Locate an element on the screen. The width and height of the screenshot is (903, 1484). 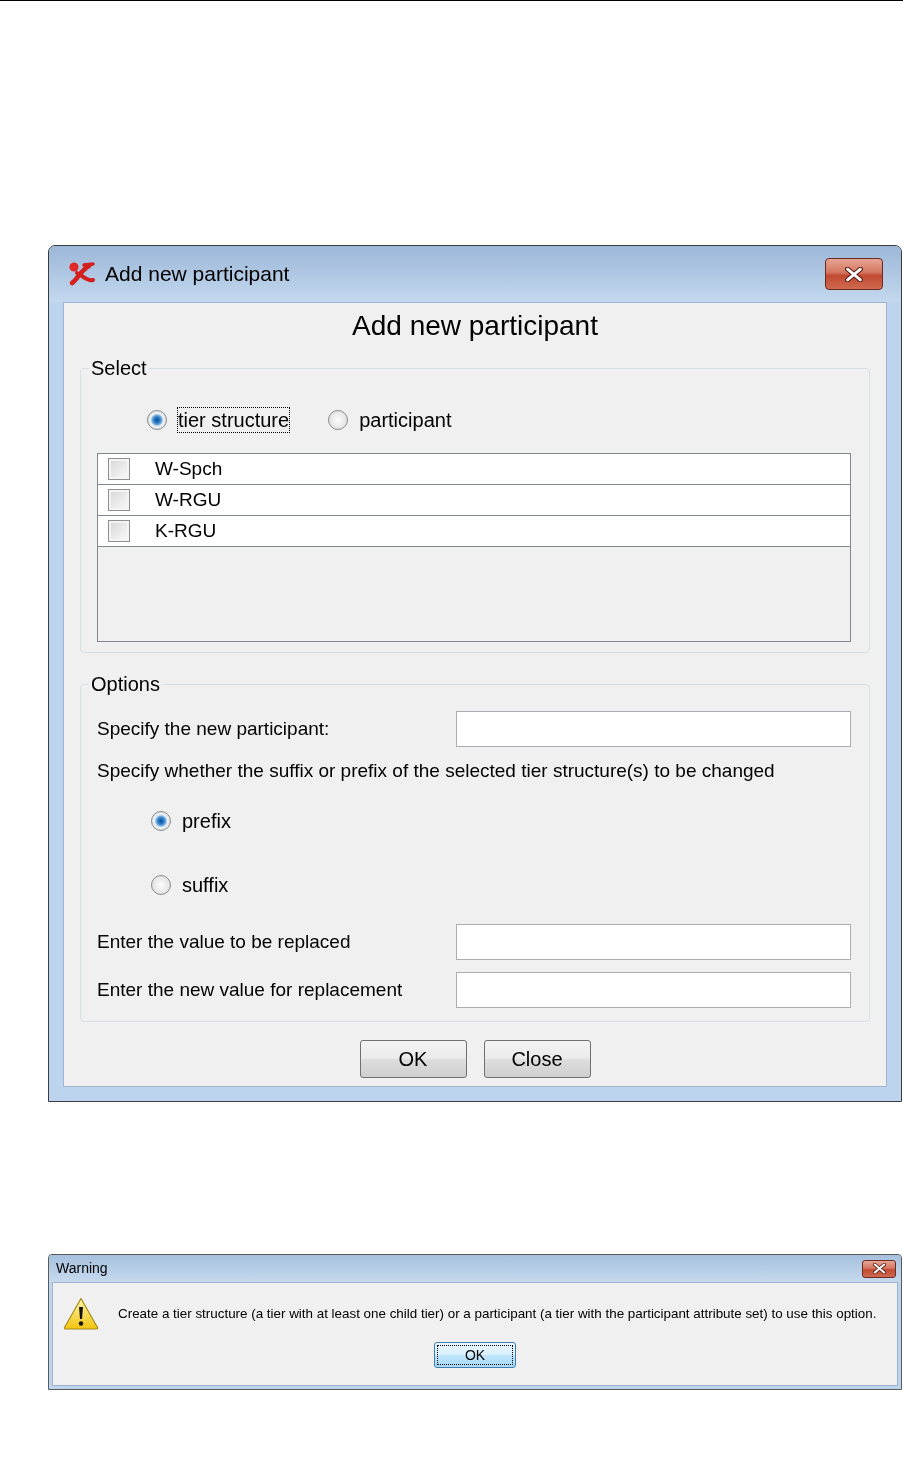
radio-button: prefix is located at coordinates (191, 821).